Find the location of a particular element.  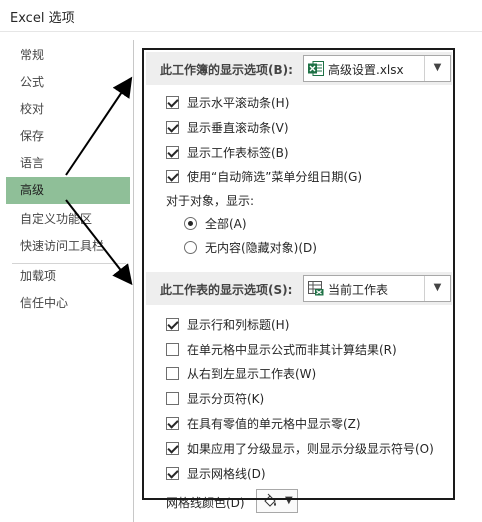

option-show-vertical-scrollbar: 显示垂直滚动条(V) is located at coordinates (227, 127).